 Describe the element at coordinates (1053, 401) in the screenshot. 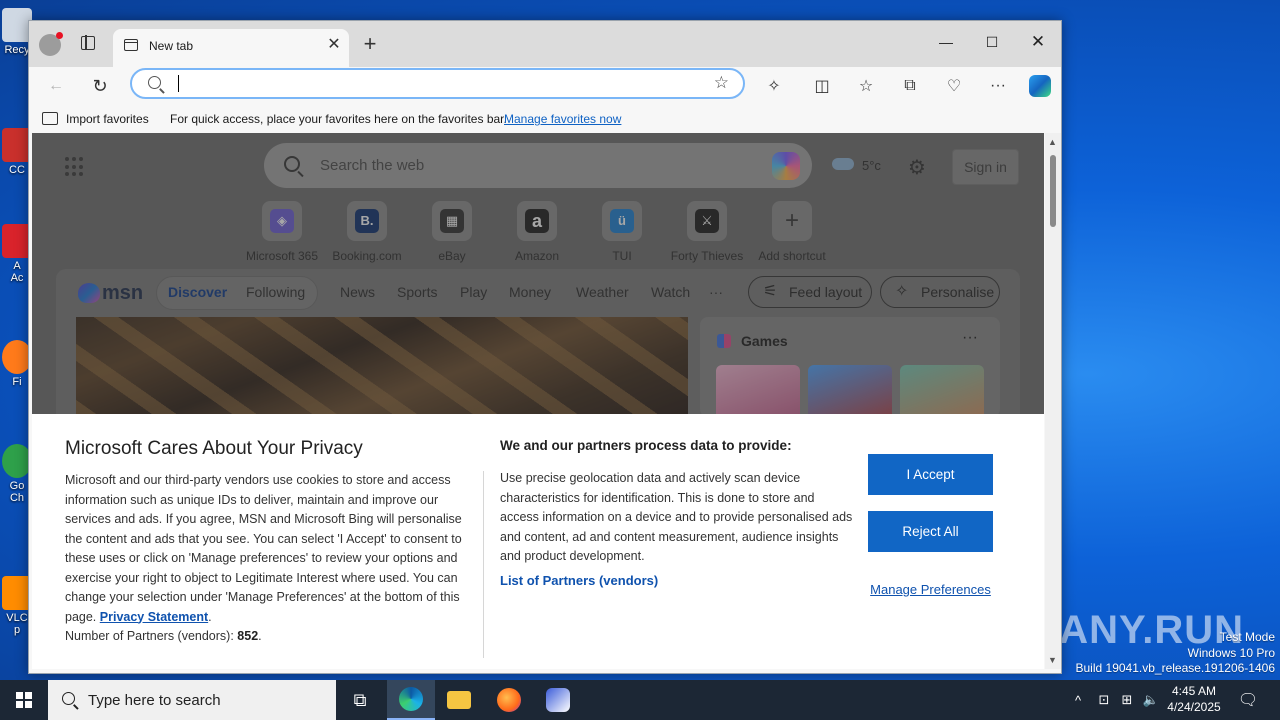

I see `page-scrollbar: ▲ ▼` at that location.